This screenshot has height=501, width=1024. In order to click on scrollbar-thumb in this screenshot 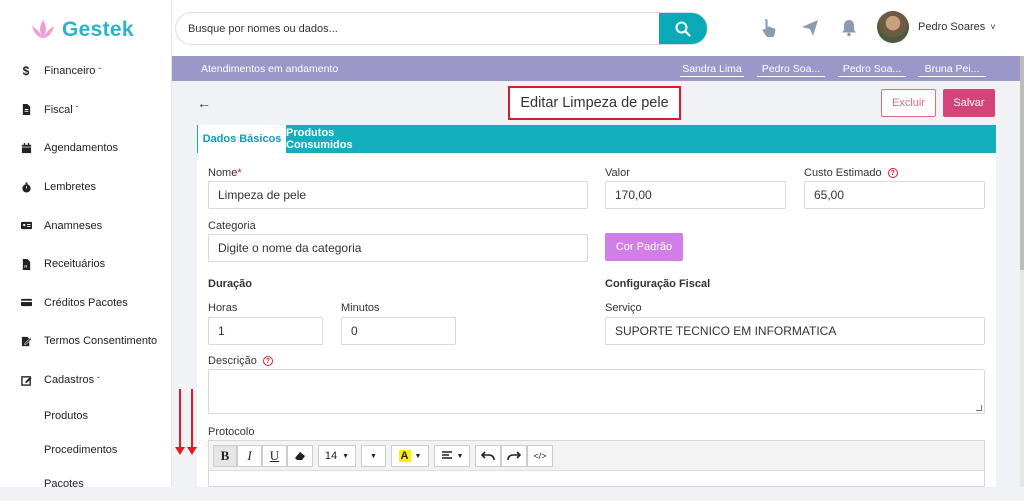, I will do `click(1022, 163)`.